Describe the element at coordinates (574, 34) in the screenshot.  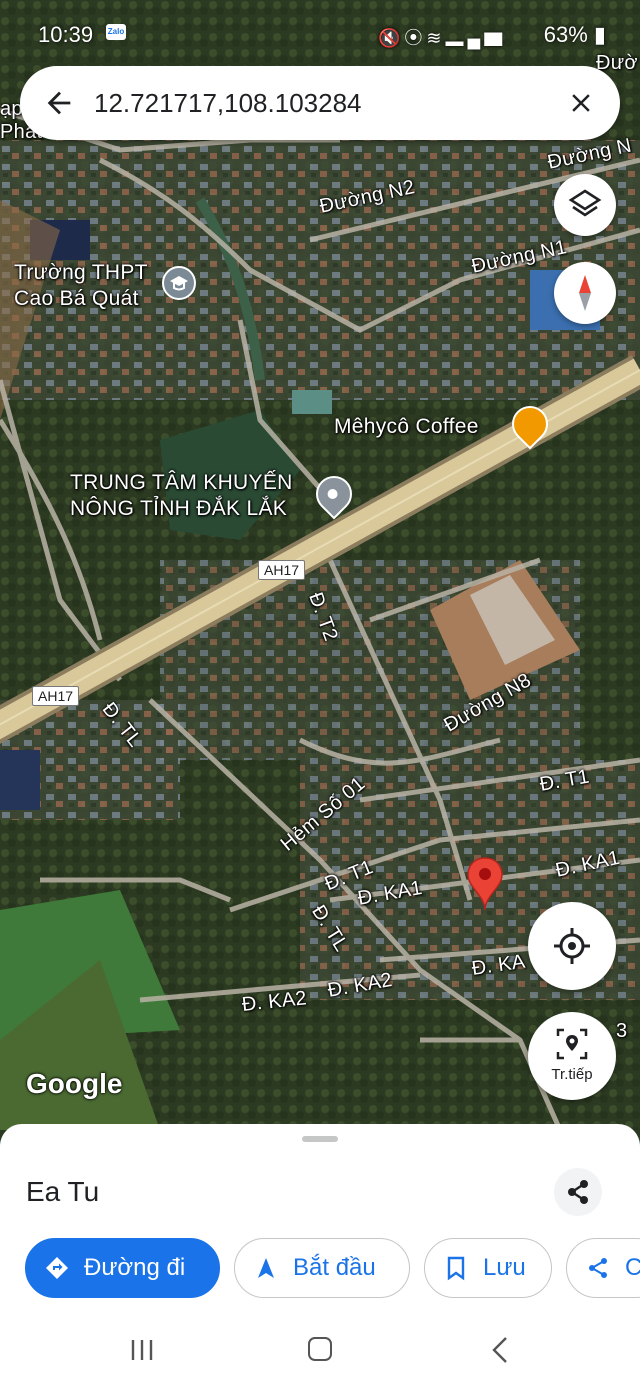
I see `battery-level: 63% ▮` at that location.